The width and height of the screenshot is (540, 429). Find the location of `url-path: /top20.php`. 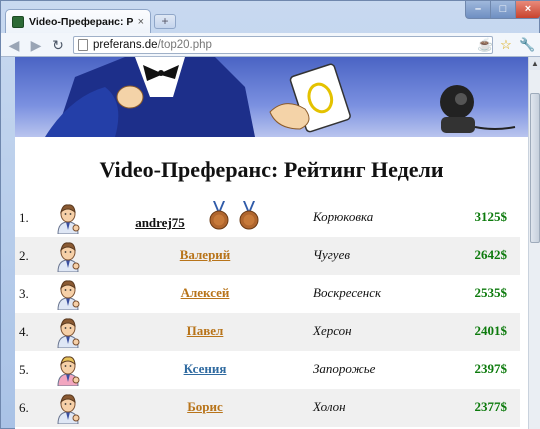

url-path: /top20.php is located at coordinates (184, 45).